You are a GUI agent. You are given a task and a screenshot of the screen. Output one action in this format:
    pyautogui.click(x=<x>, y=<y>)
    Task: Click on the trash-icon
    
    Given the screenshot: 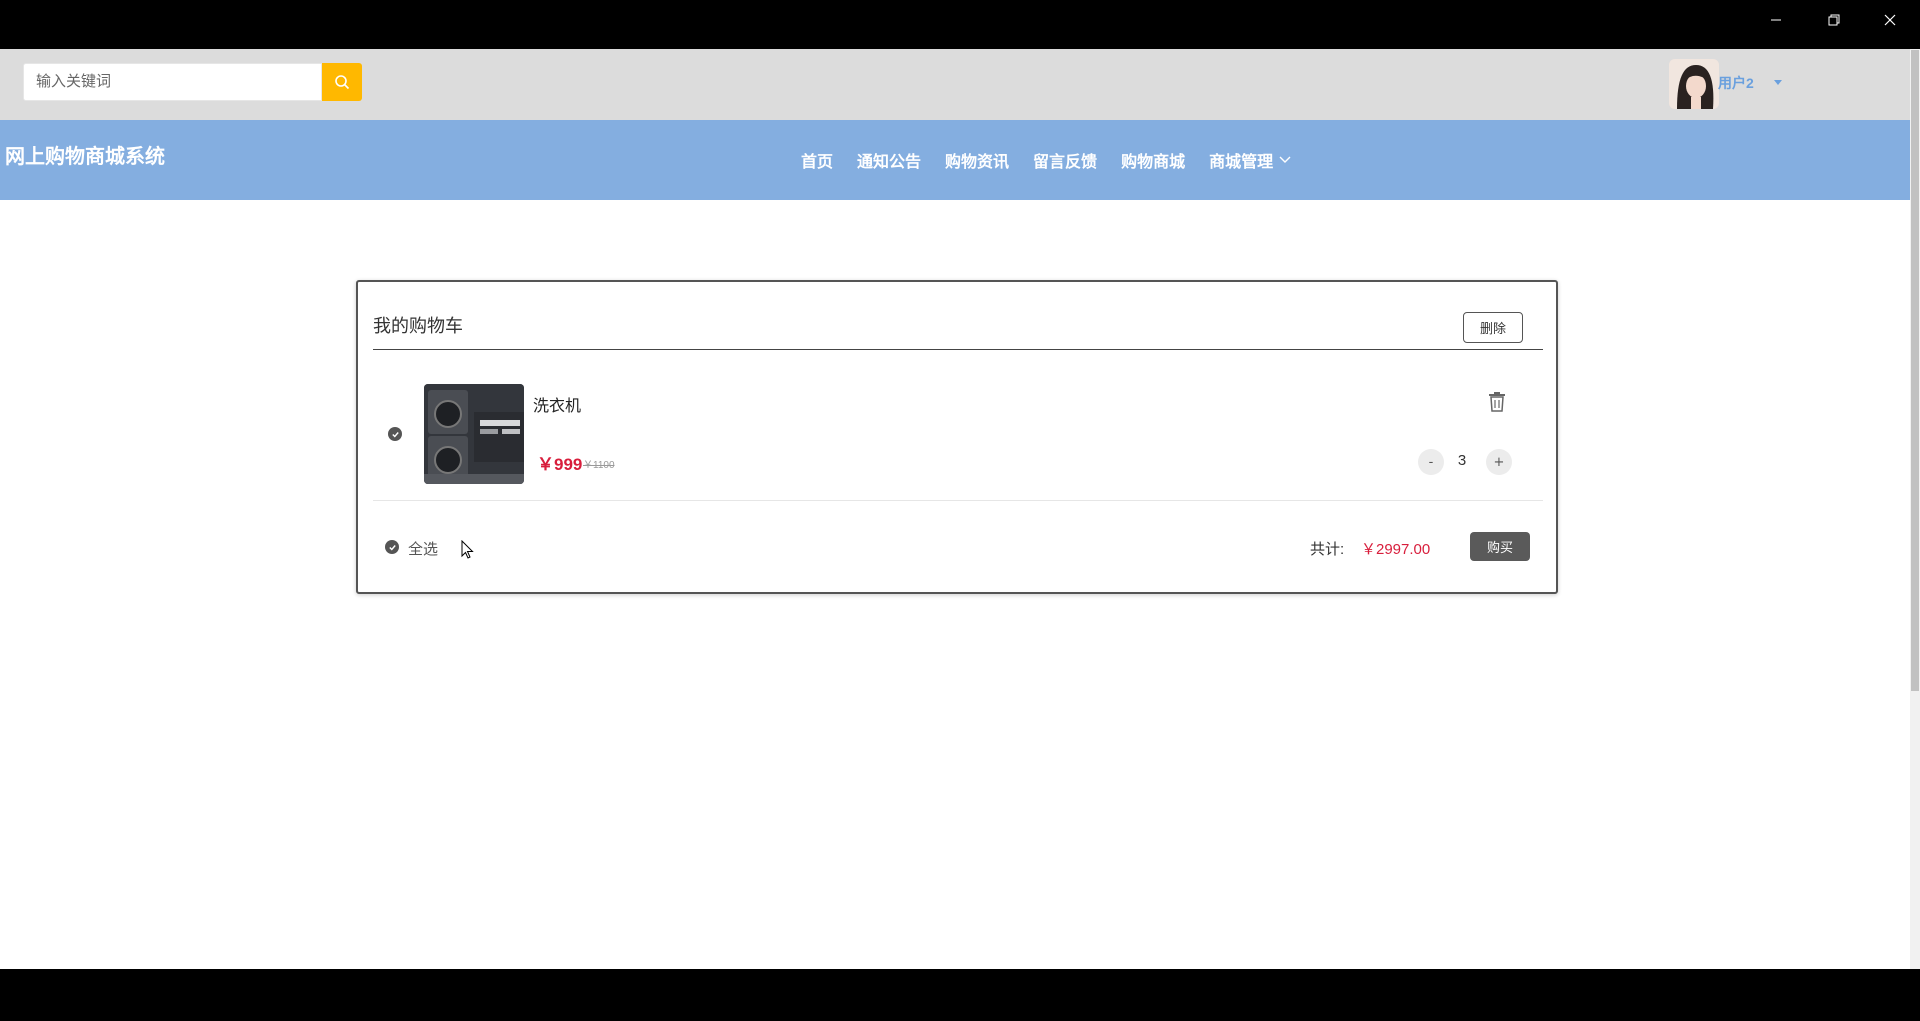 What is the action you would take?
    pyautogui.click(x=1497, y=402)
    